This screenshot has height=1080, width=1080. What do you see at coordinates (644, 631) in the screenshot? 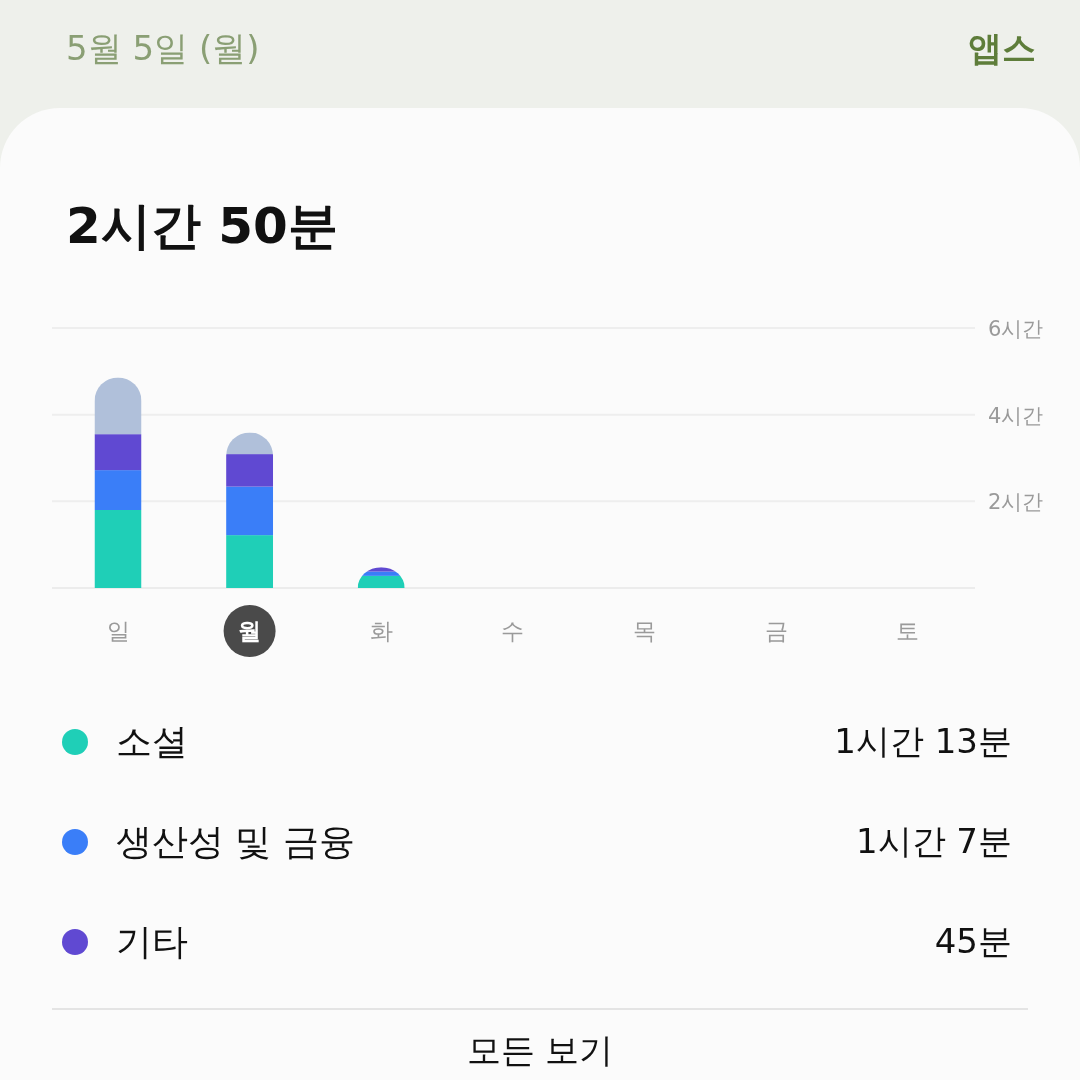
I see `day-tab: 목` at bounding box center [644, 631].